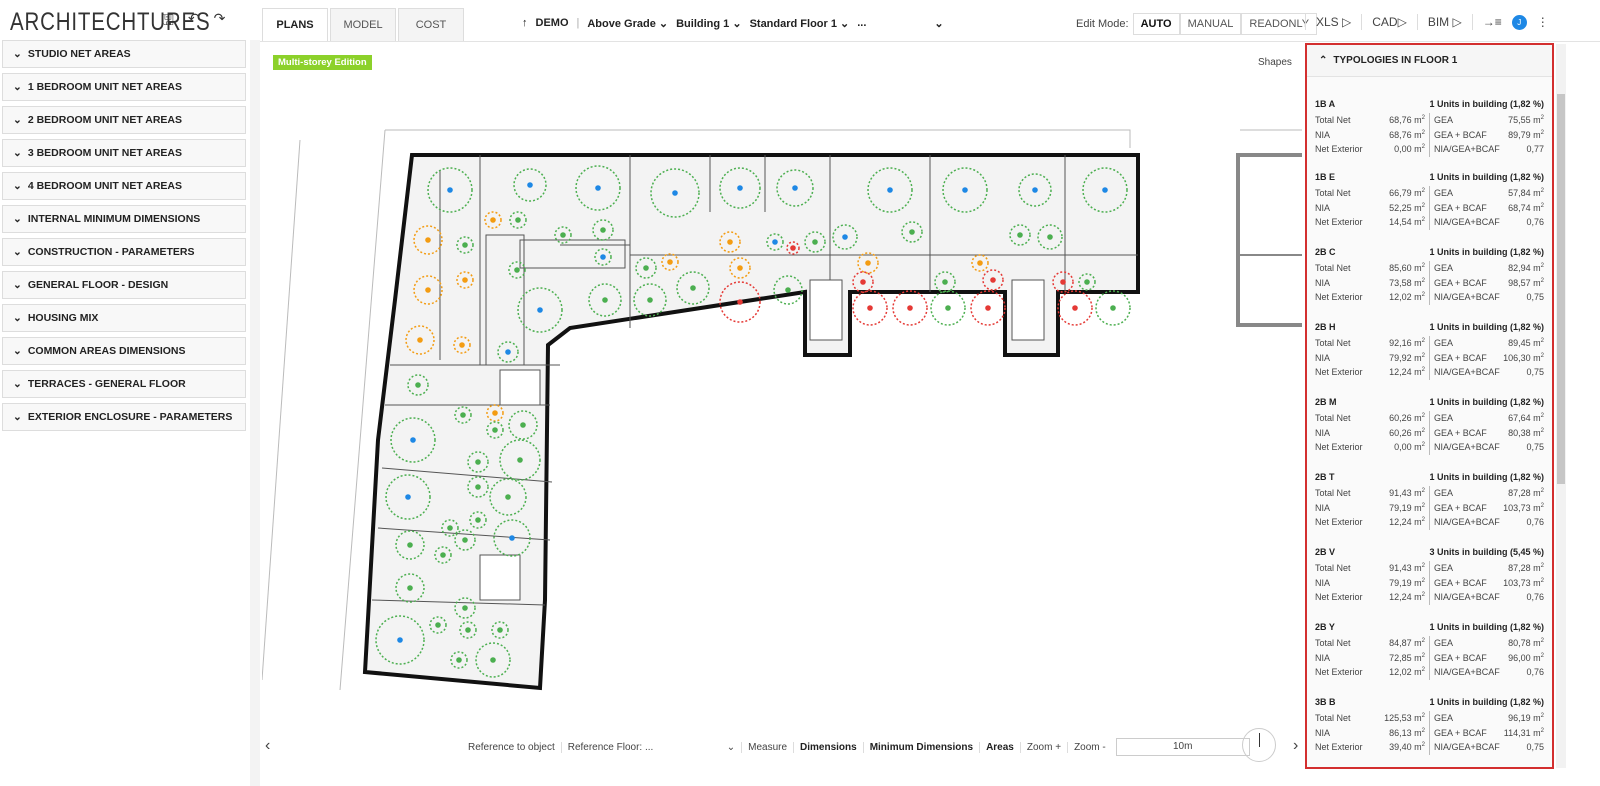 The width and height of the screenshot is (1600, 786). What do you see at coordinates (106, 384) in the screenshot?
I see `accordion-label: TERRACES - GENERAL FLOOR` at bounding box center [106, 384].